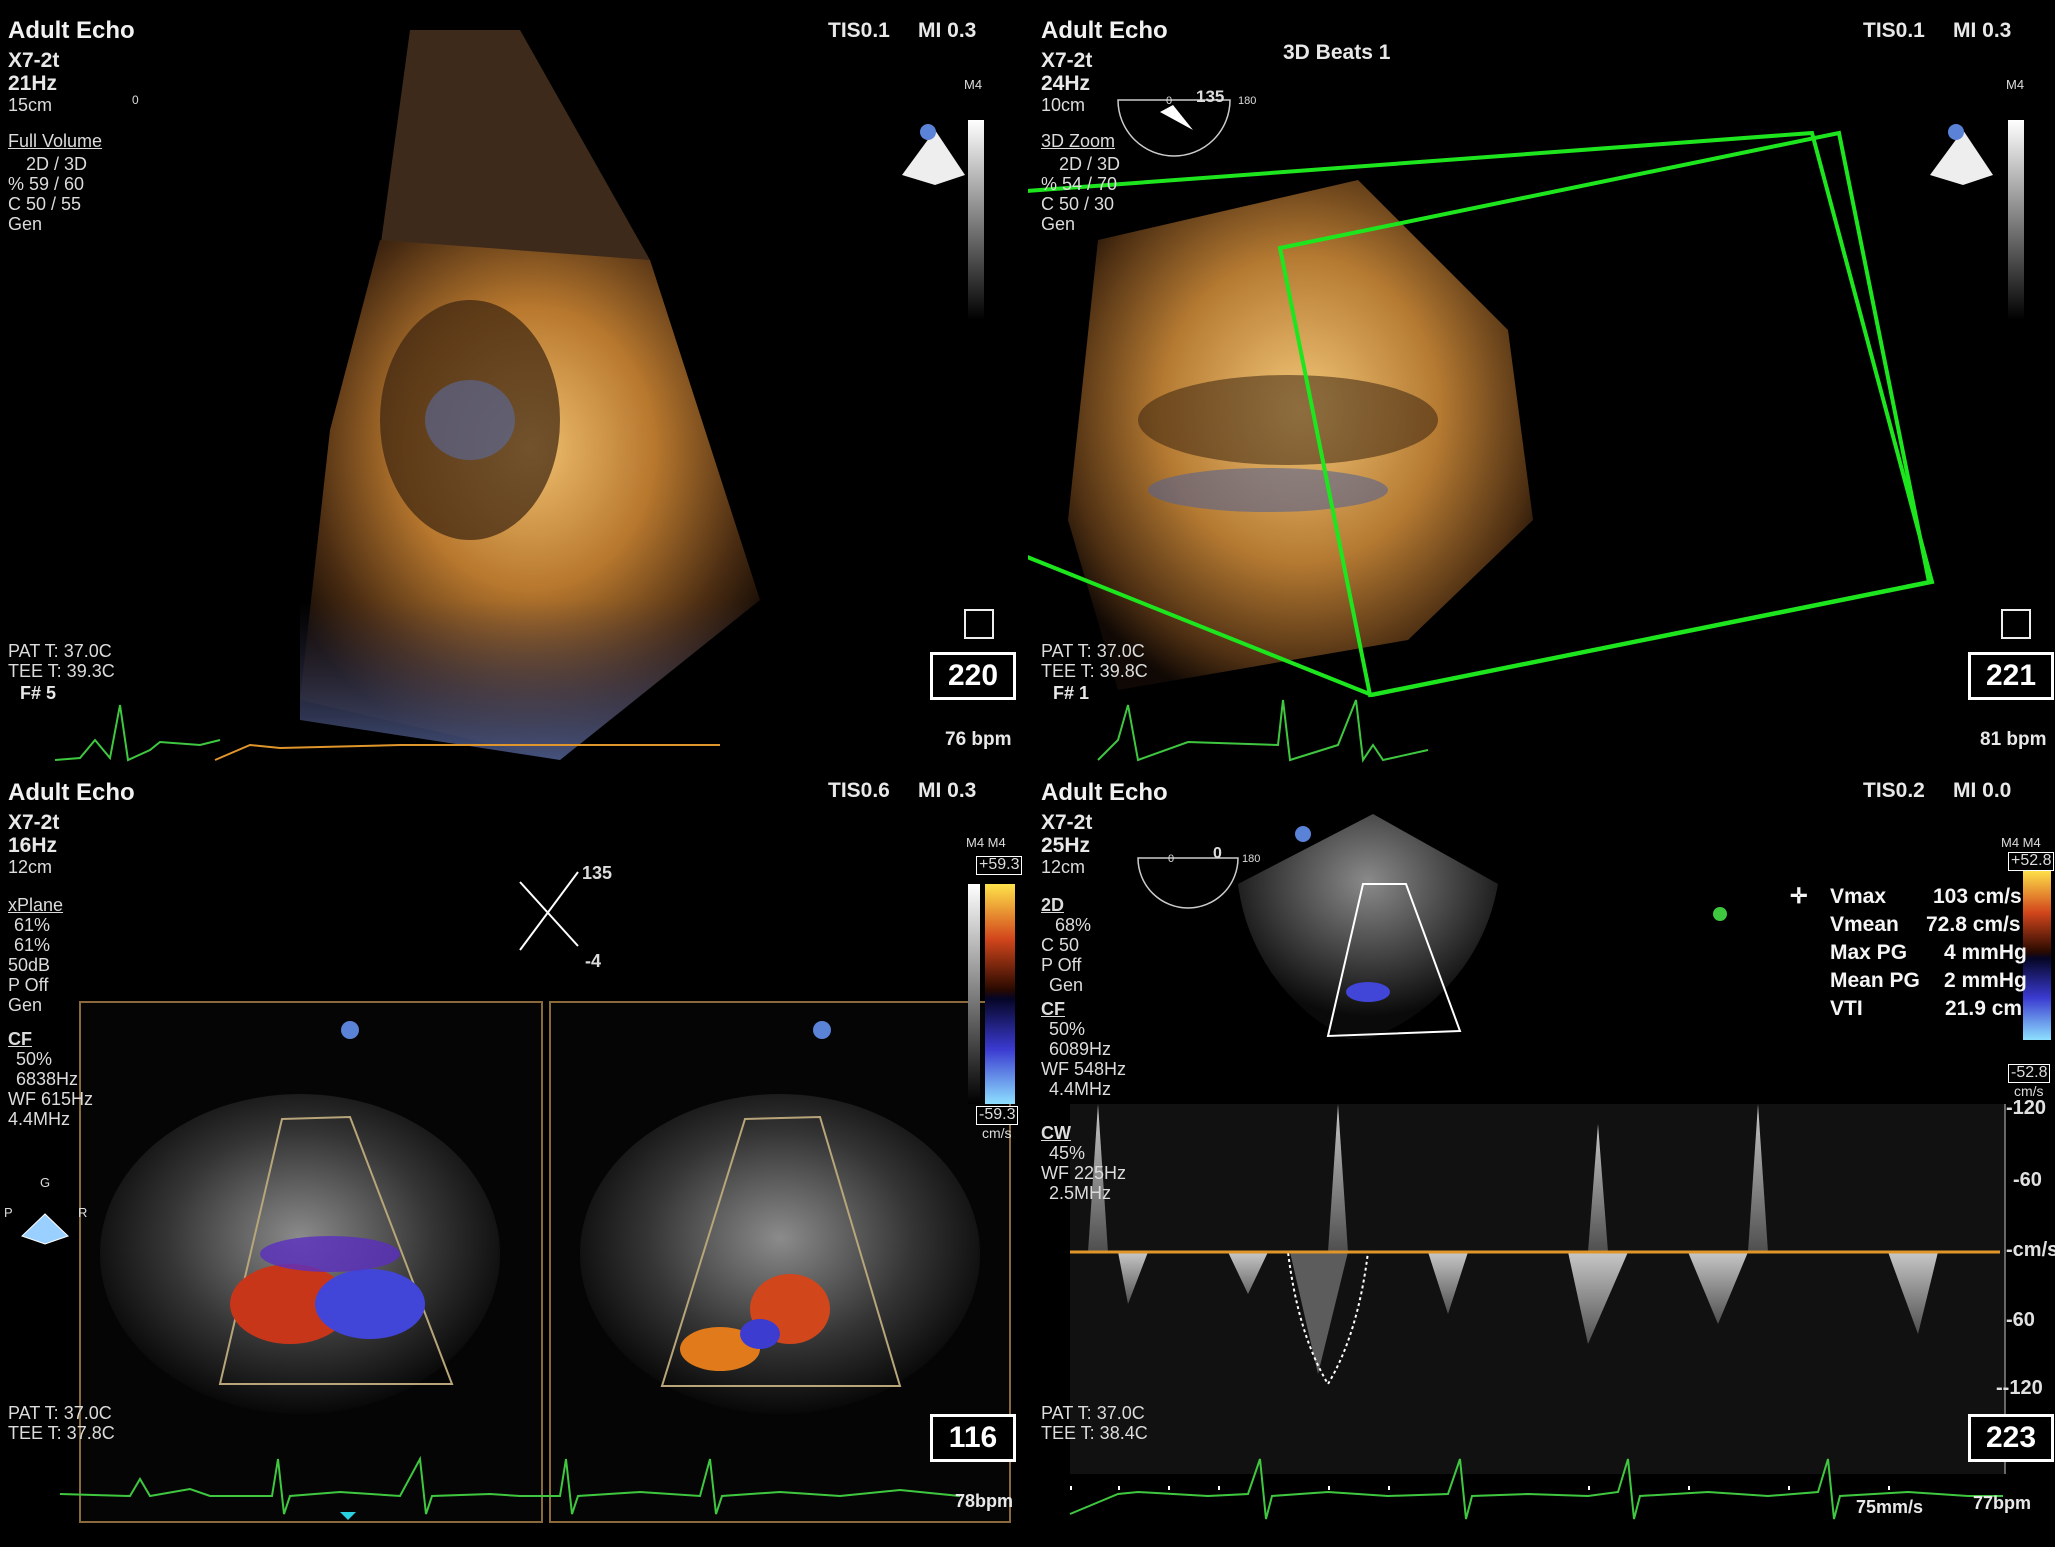 Image resolution: width=2055 pixels, height=1547 pixels. I want to click on meas-value: 21.9 cm, so click(1984, 1008).